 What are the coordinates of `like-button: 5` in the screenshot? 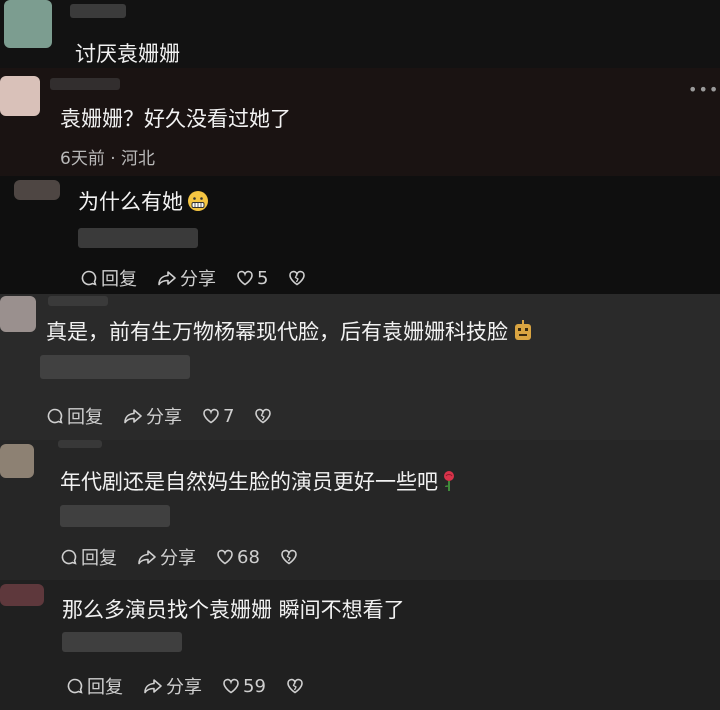 It's located at (252, 278).